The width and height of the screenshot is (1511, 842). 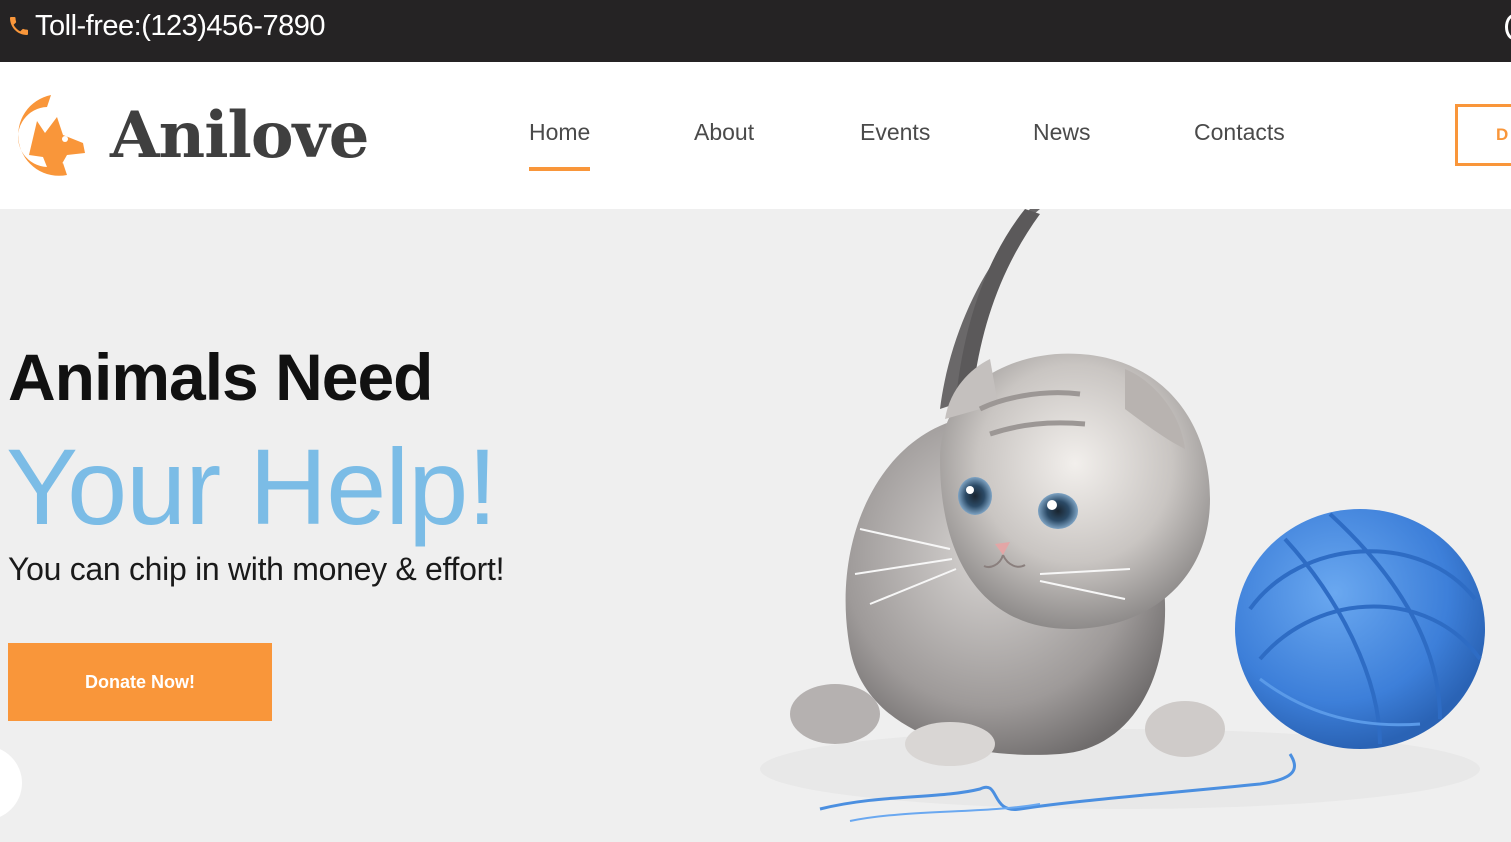 I want to click on header-donate-button: D, so click(x=1483, y=135).